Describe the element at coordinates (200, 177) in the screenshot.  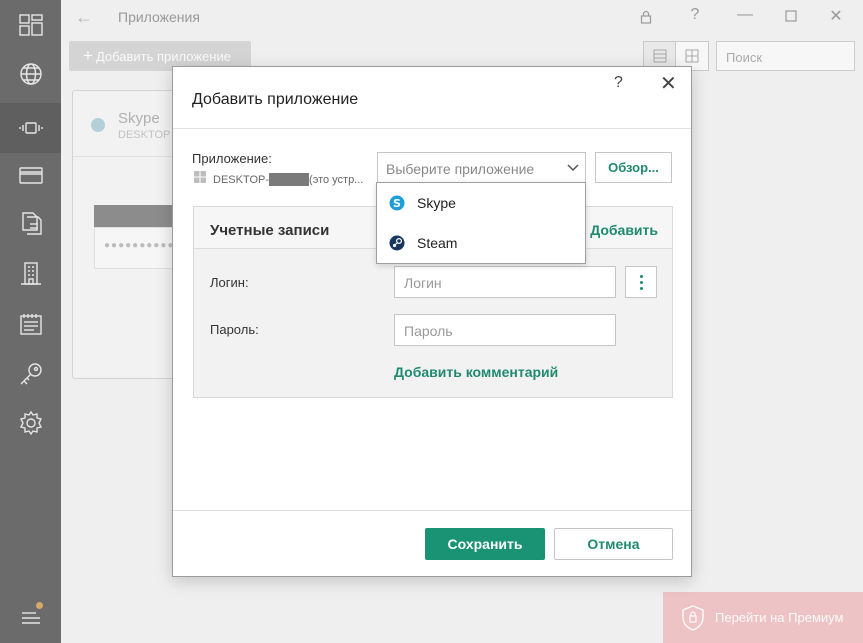
I see `windows-logo-icon` at that location.